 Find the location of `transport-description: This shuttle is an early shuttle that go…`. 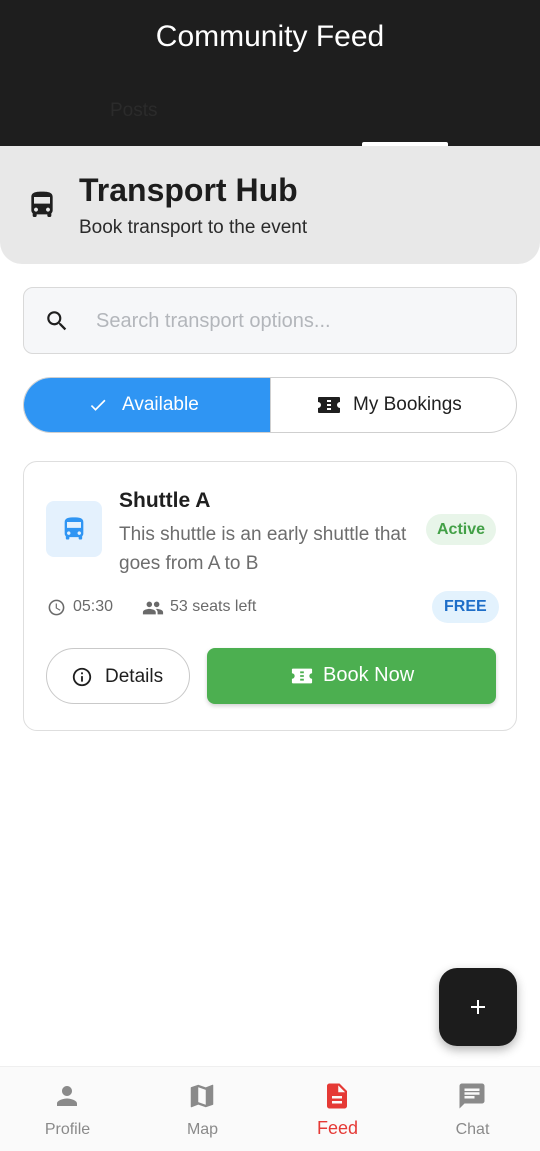

transport-description: This shuttle is an early shuttle that go… is located at coordinates (263, 549).